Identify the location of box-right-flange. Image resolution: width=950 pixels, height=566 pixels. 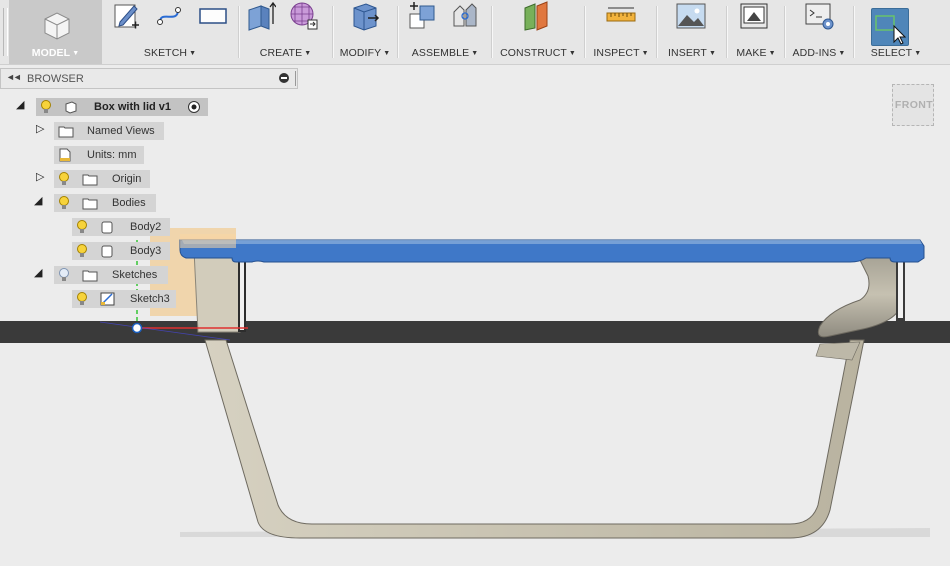
(861, 294).